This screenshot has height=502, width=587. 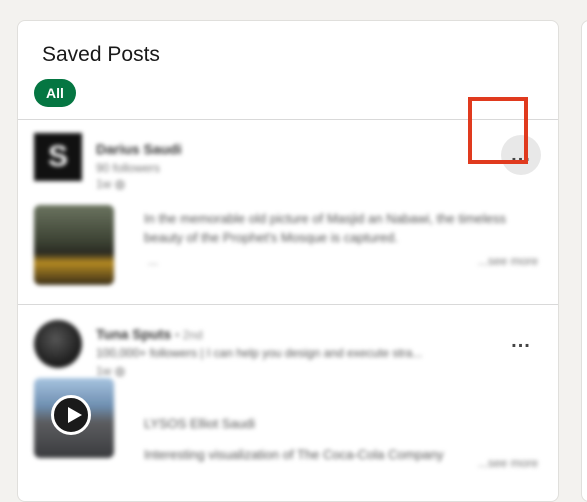 I want to click on post-thumbnail, so click(x=74, y=245).